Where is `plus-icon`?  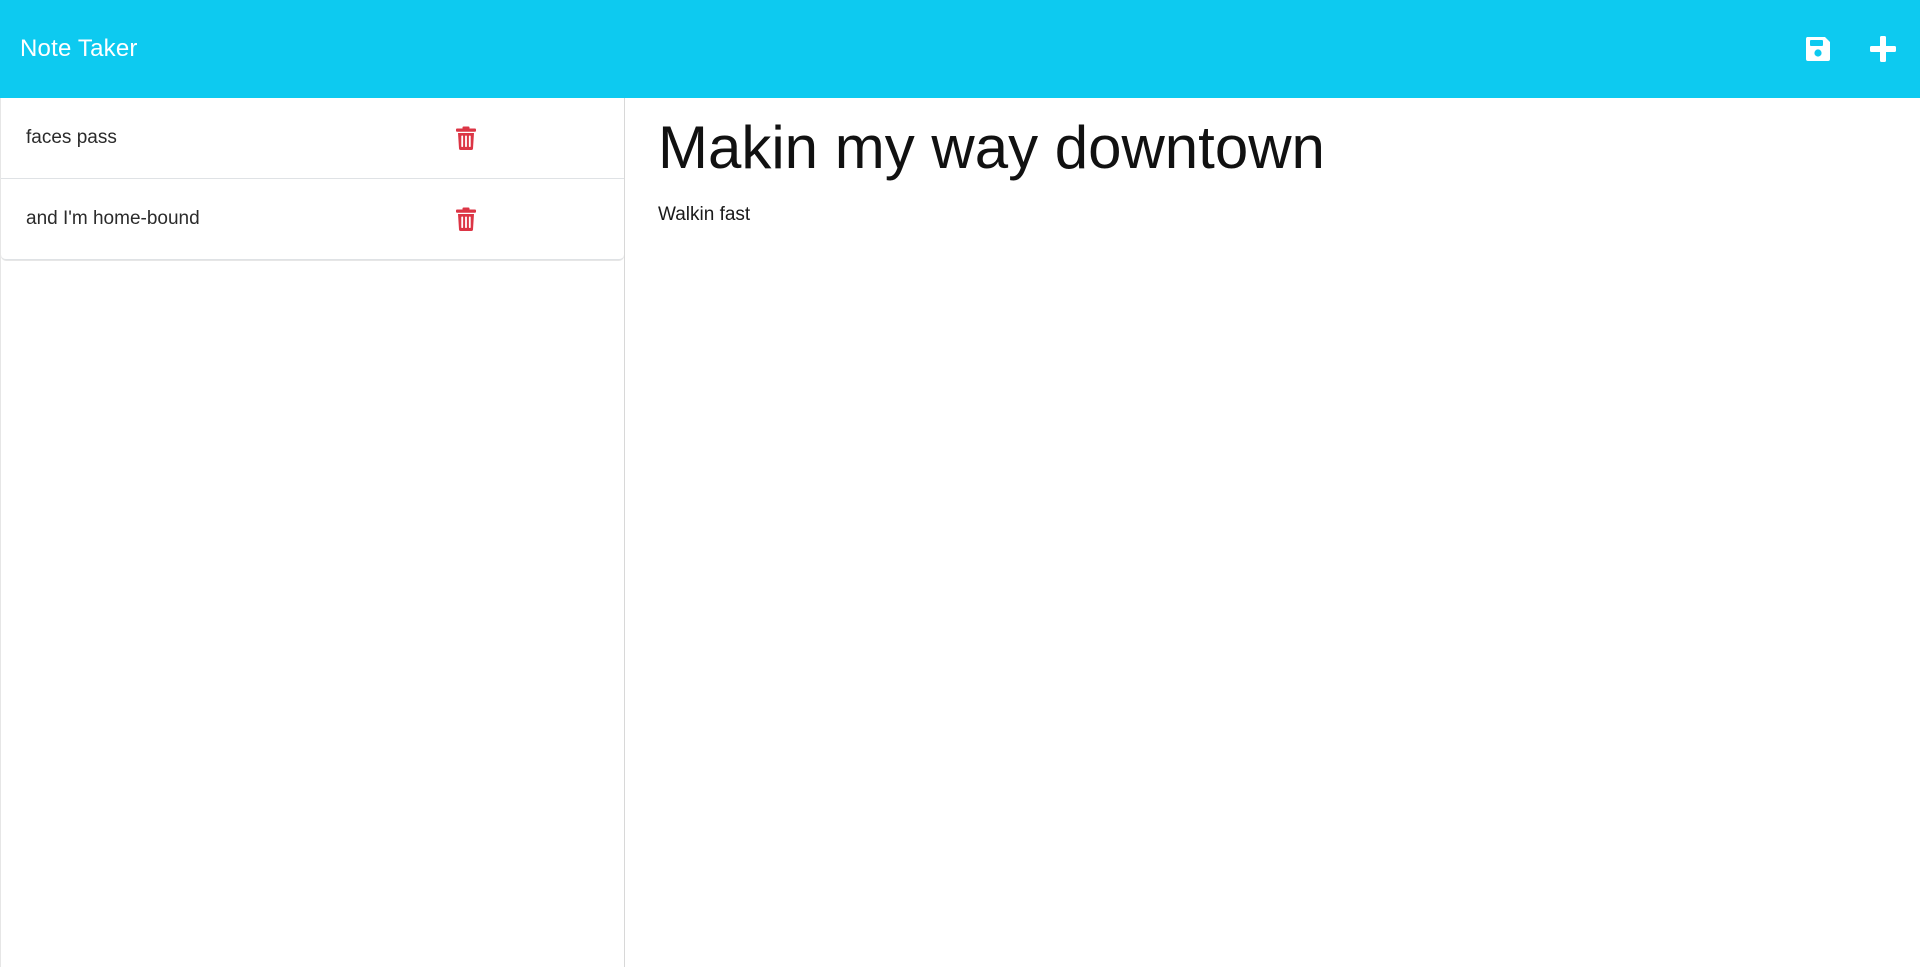
plus-icon is located at coordinates (1883, 49).